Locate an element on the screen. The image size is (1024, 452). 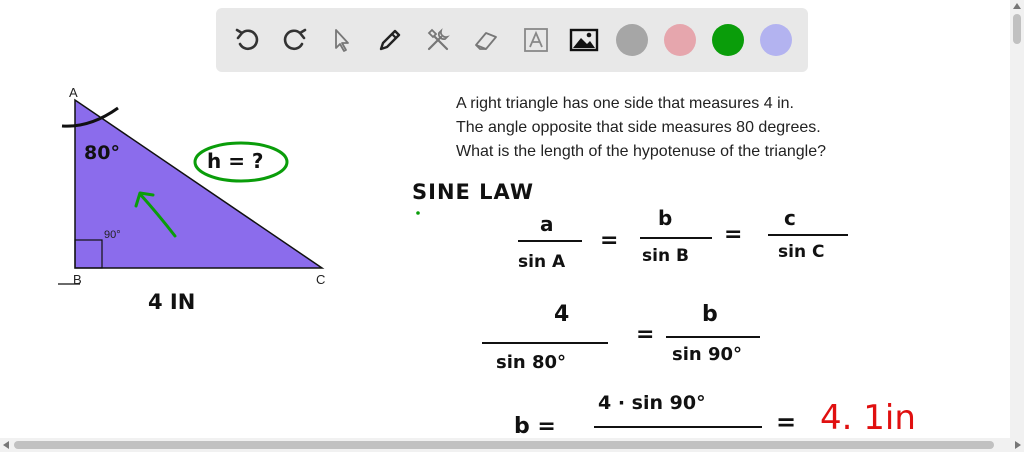
sub-right-fraction-bar is located at coordinates (713, 337).